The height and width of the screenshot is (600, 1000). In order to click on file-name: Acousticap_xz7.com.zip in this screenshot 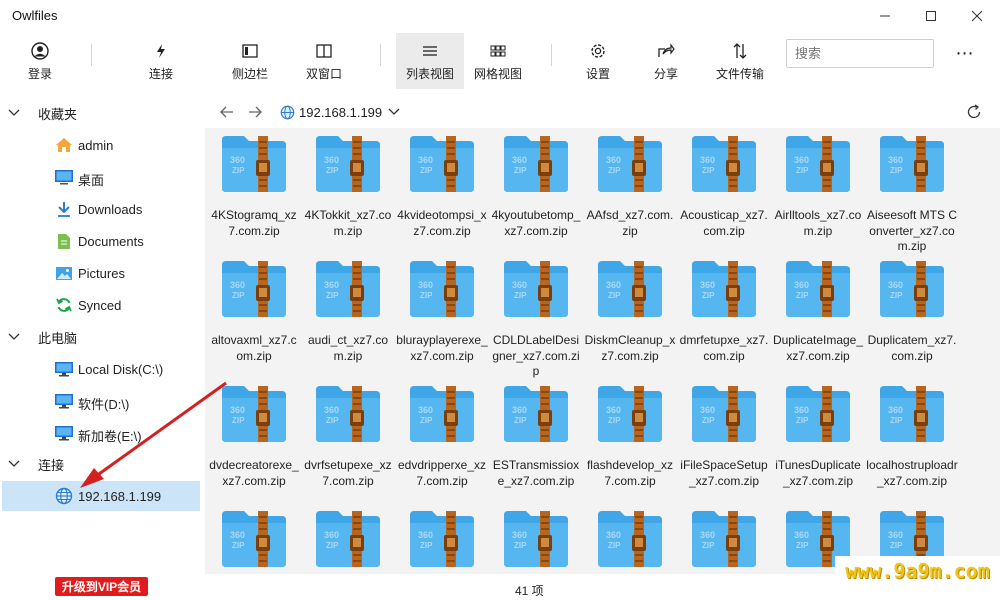, I will do `click(724, 223)`.